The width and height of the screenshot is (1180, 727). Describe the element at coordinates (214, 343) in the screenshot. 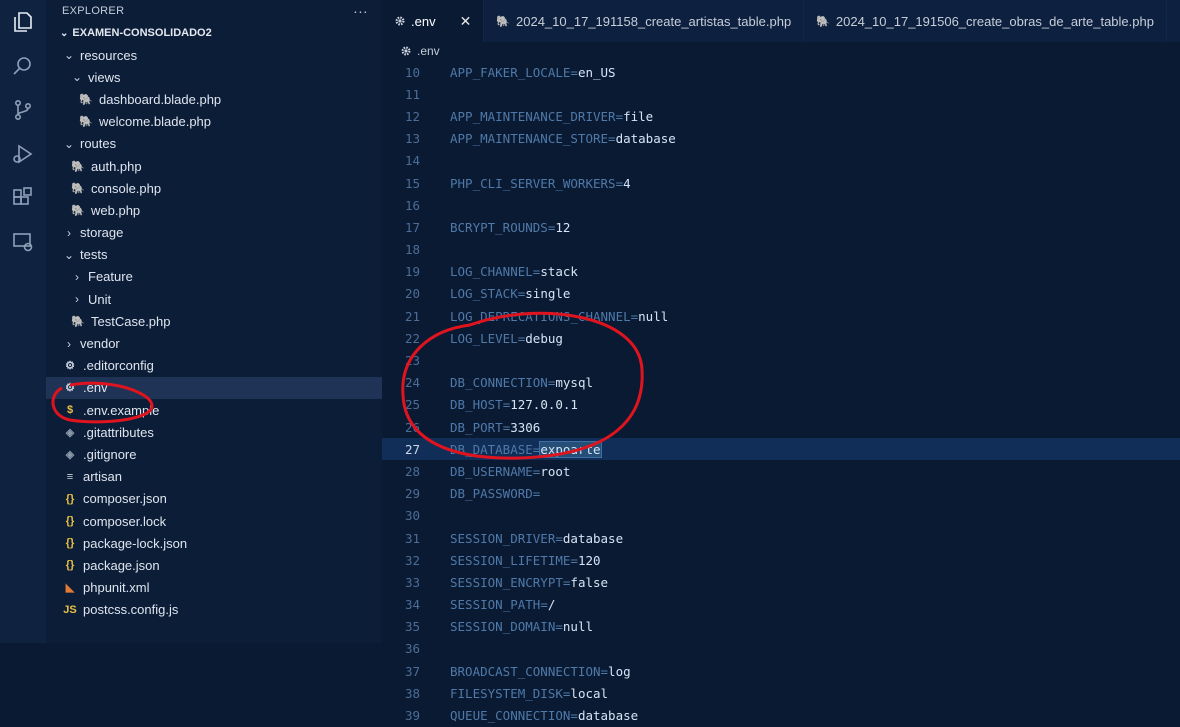

I see `tree-item: › vendor` at that location.